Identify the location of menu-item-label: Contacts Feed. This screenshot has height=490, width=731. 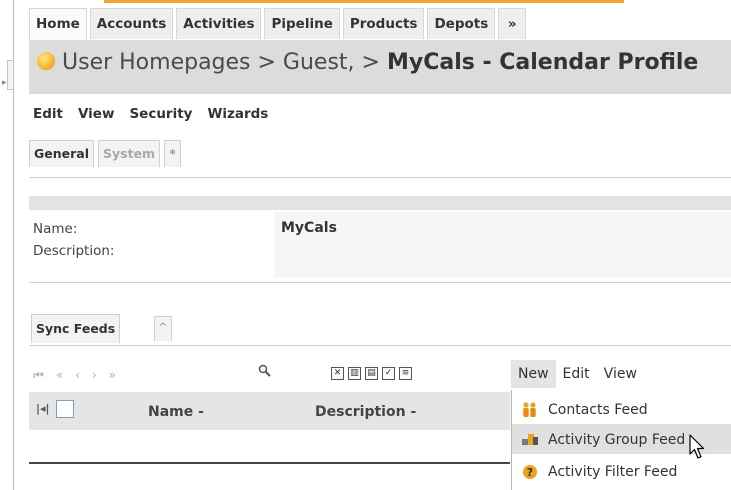
(598, 410).